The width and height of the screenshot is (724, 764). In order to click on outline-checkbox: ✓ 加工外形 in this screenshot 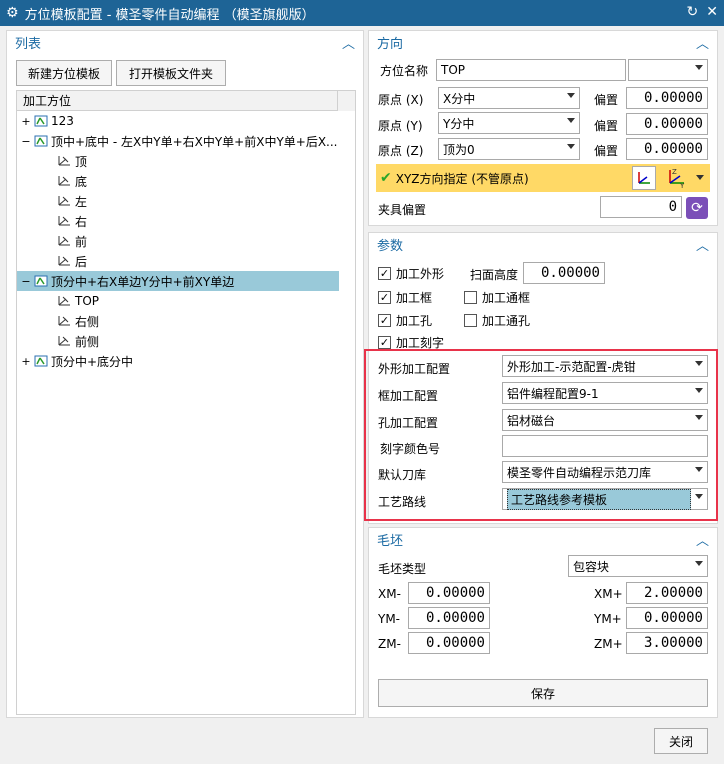, I will do `click(411, 273)`.